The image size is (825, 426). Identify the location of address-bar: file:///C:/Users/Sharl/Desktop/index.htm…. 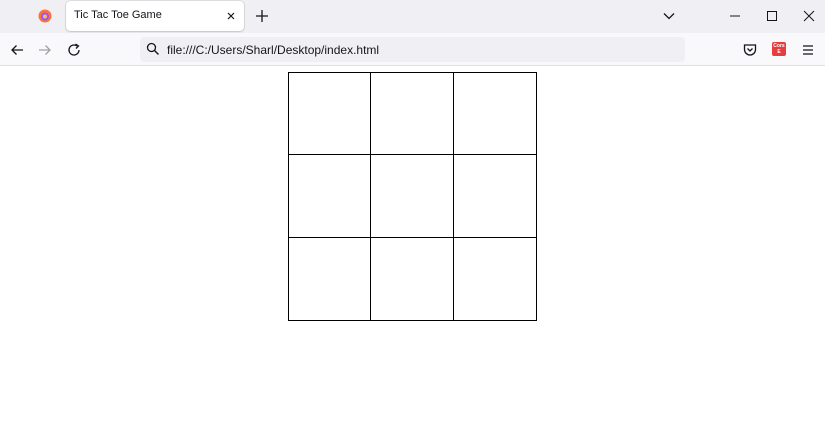
(412, 49).